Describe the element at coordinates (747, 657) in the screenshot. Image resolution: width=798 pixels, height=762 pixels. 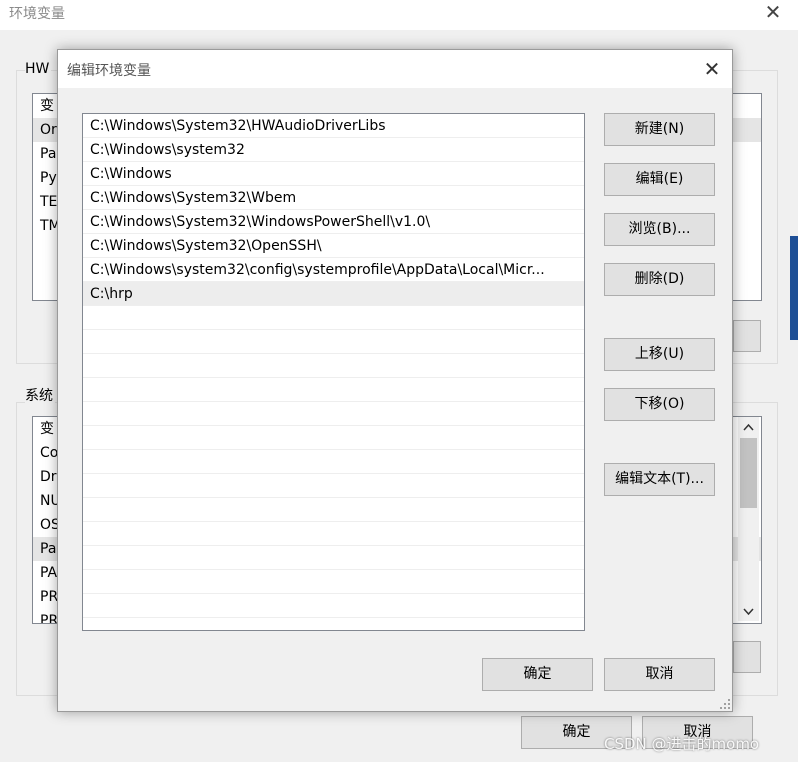
I see `system-variables-button` at that location.